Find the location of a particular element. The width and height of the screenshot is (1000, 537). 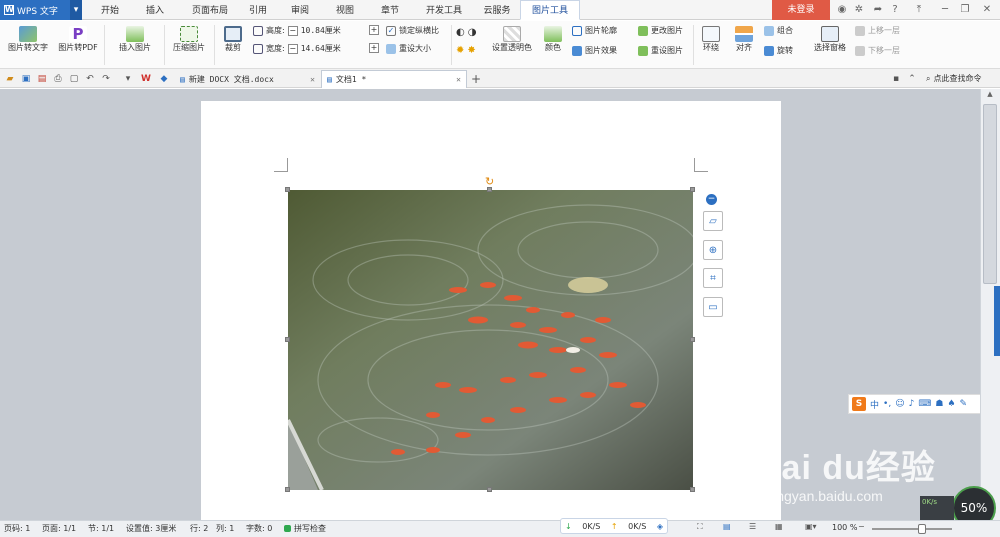

align-button: 对齐 is located at coordinates (744, 39).